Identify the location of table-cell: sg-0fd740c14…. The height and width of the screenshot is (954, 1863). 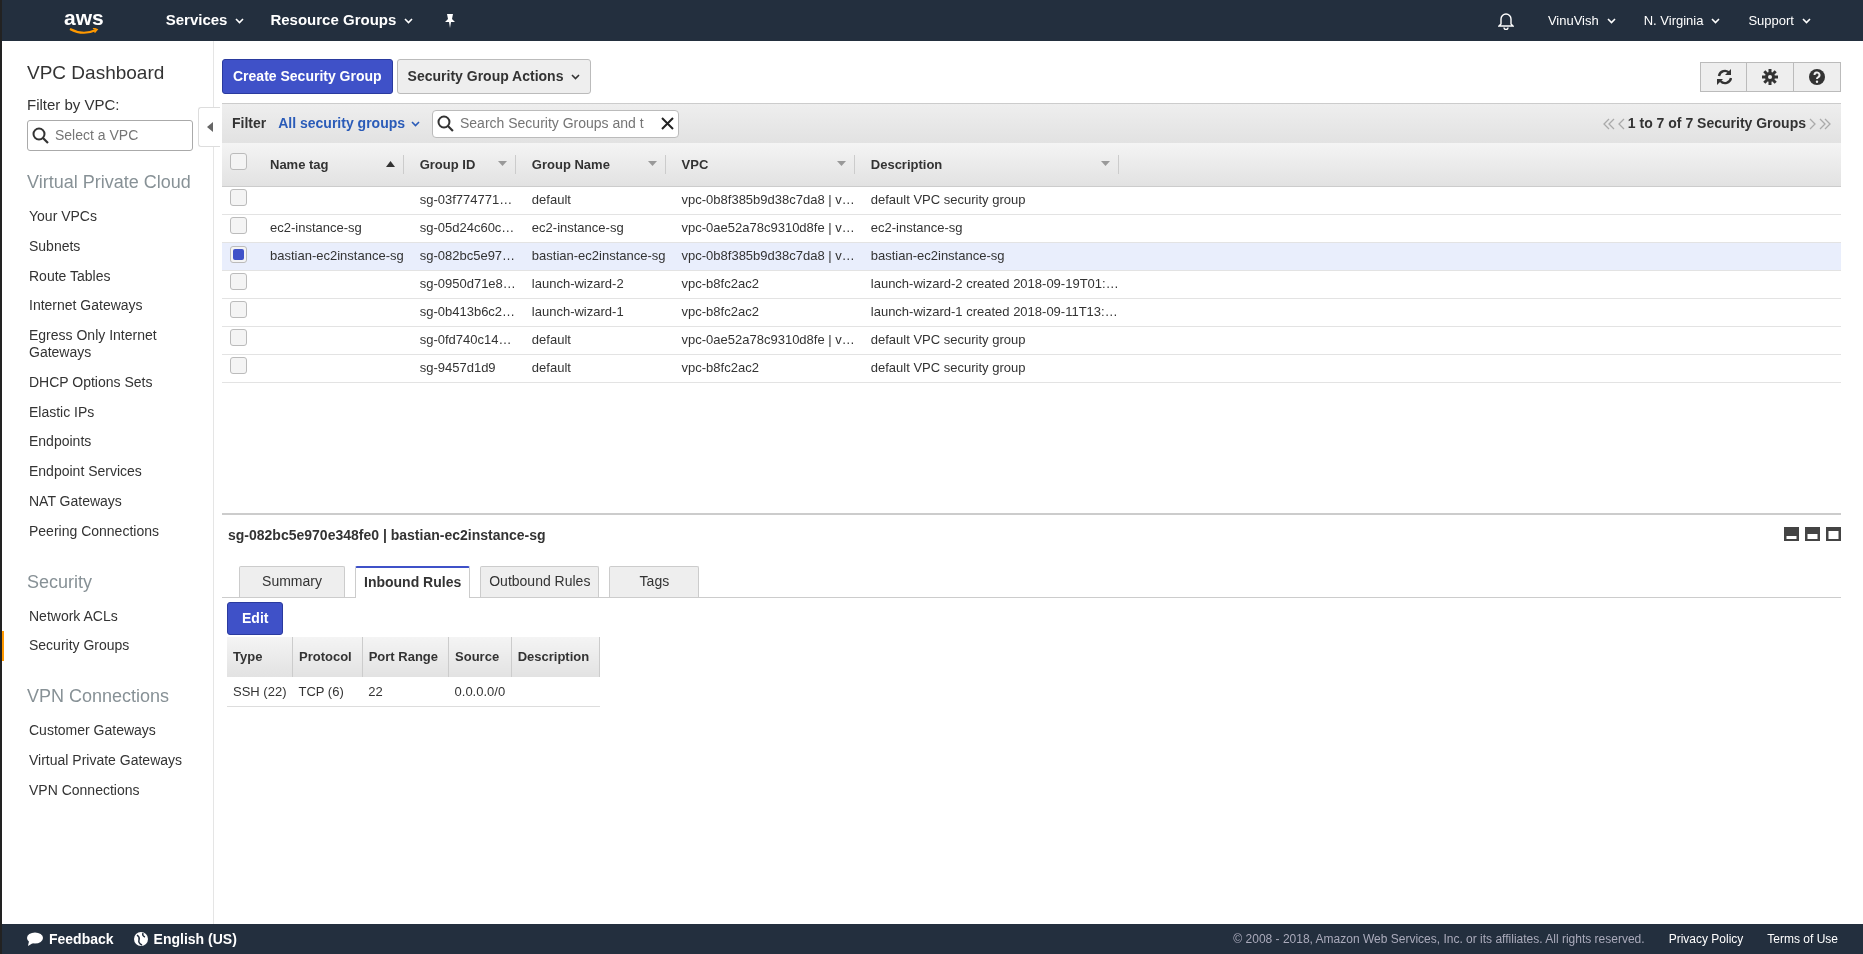
(465, 340).